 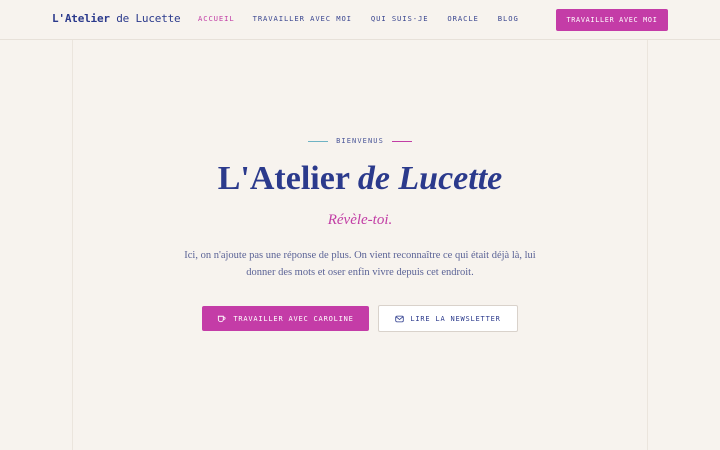 I want to click on header-cta-button: TRAVAILLER AVEC MOI, so click(x=612, y=20).